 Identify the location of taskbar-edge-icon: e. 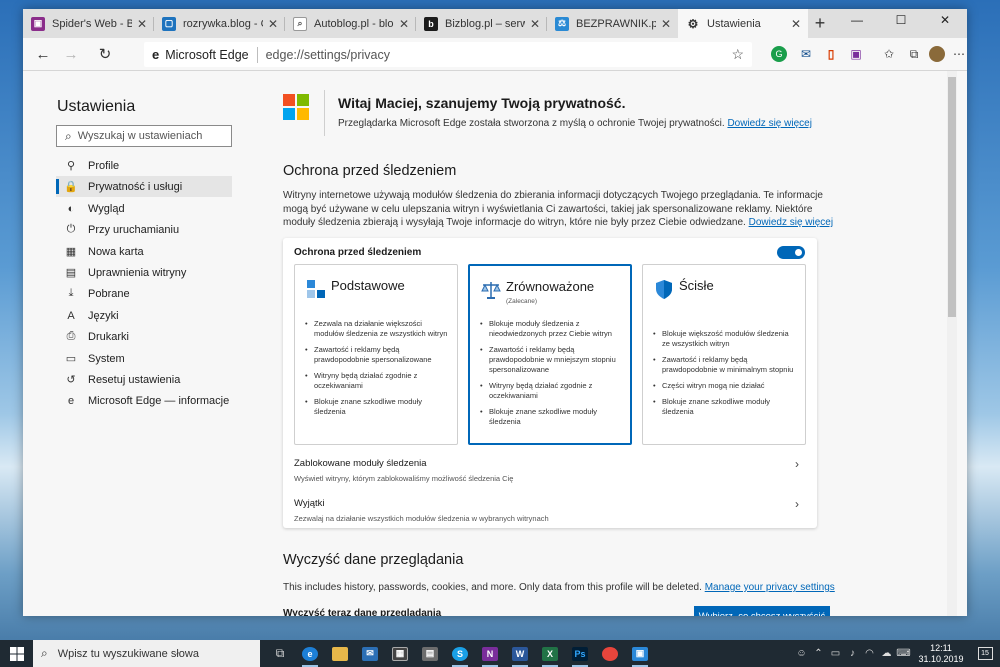
(310, 653).